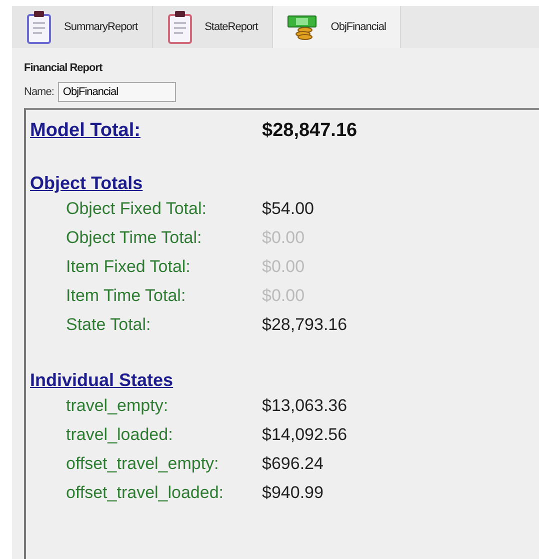 Image resolution: width=539 pixels, height=559 pixels. What do you see at coordinates (288, 208) in the screenshot?
I see `row-value: $54.00` at bounding box center [288, 208].